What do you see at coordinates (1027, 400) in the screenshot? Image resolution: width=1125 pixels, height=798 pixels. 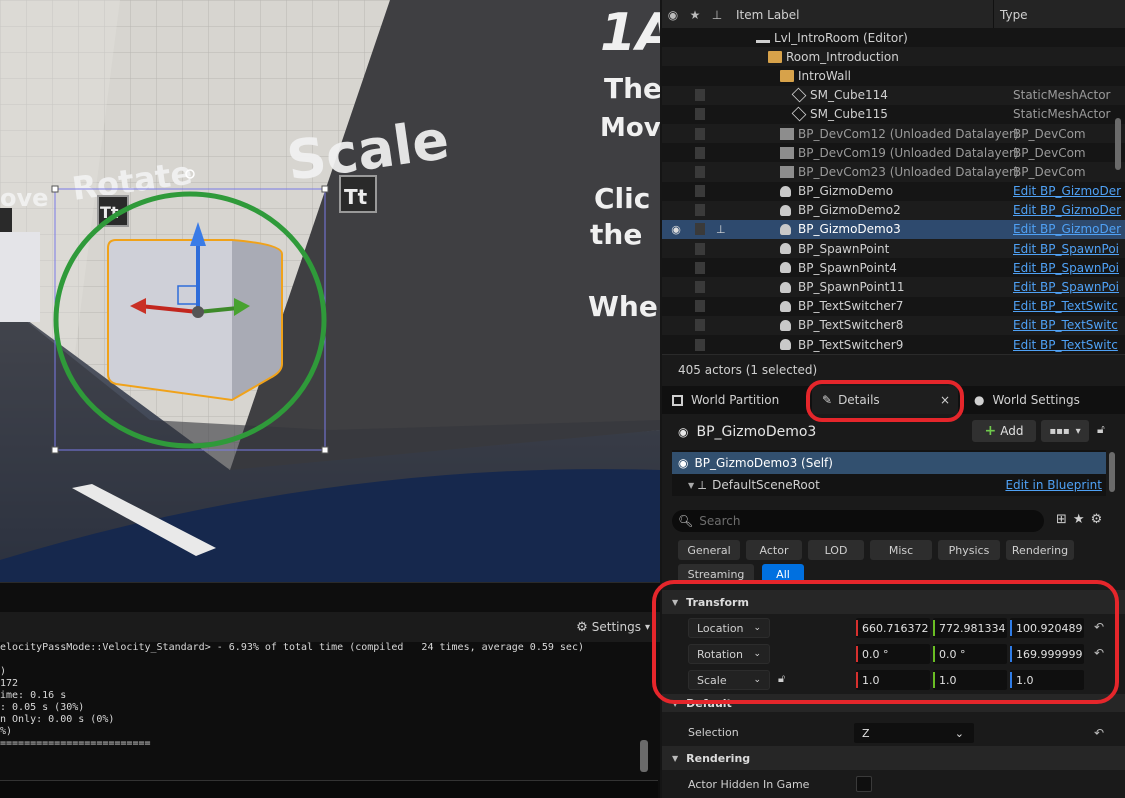 I see `tab-world-settings: ● World Settings` at bounding box center [1027, 400].